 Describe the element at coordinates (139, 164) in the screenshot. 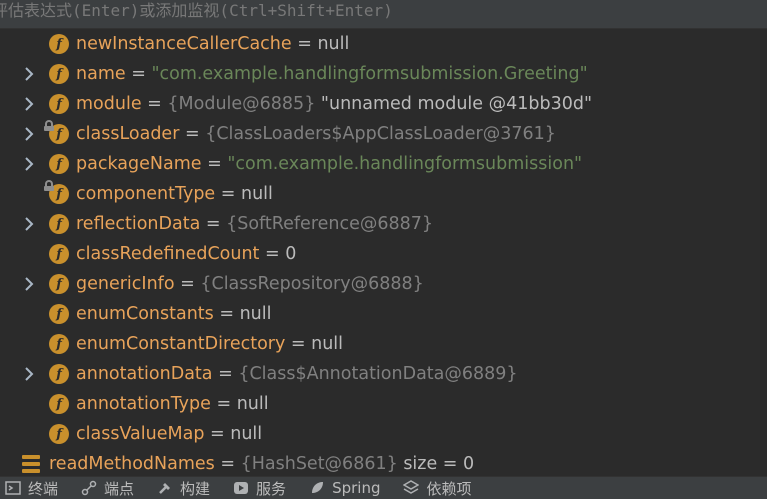

I see `variable-name: packageName` at that location.